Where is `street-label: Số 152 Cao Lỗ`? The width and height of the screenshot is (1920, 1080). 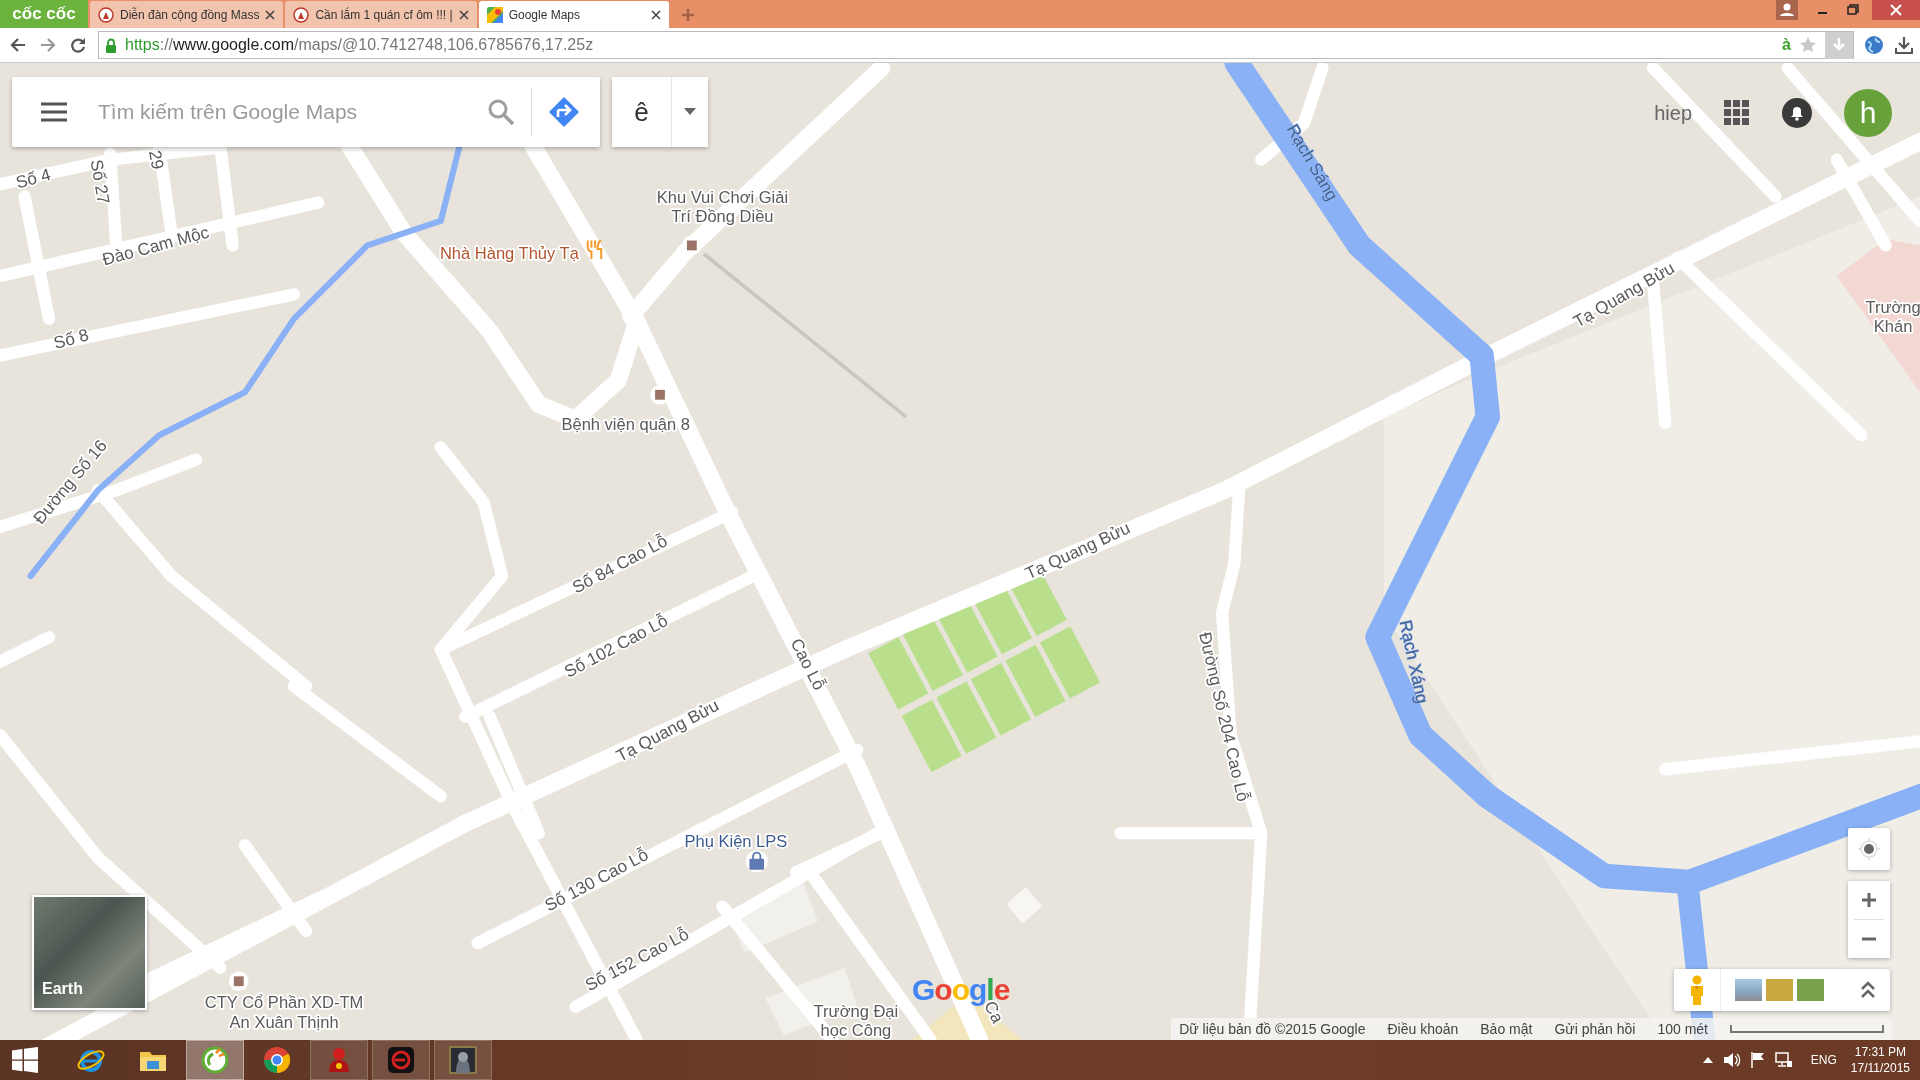 street-label: Số 152 Cao Lỗ is located at coordinates (636, 959).